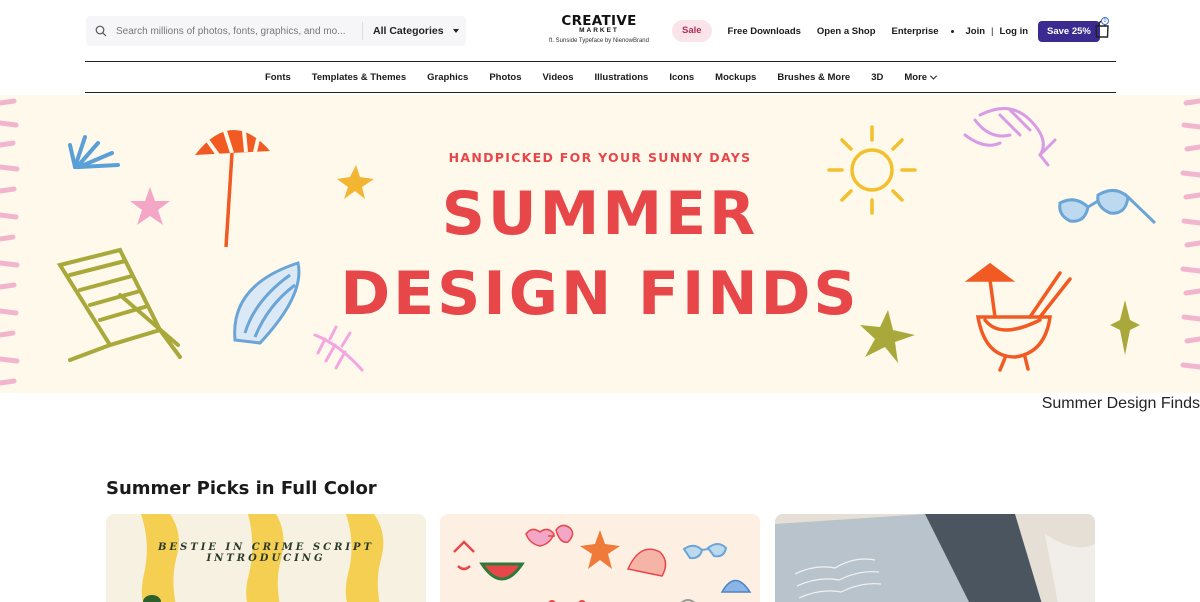 The image size is (1200, 602). What do you see at coordinates (976, 31) in the screenshot?
I see `join-link: Join` at bounding box center [976, 31].